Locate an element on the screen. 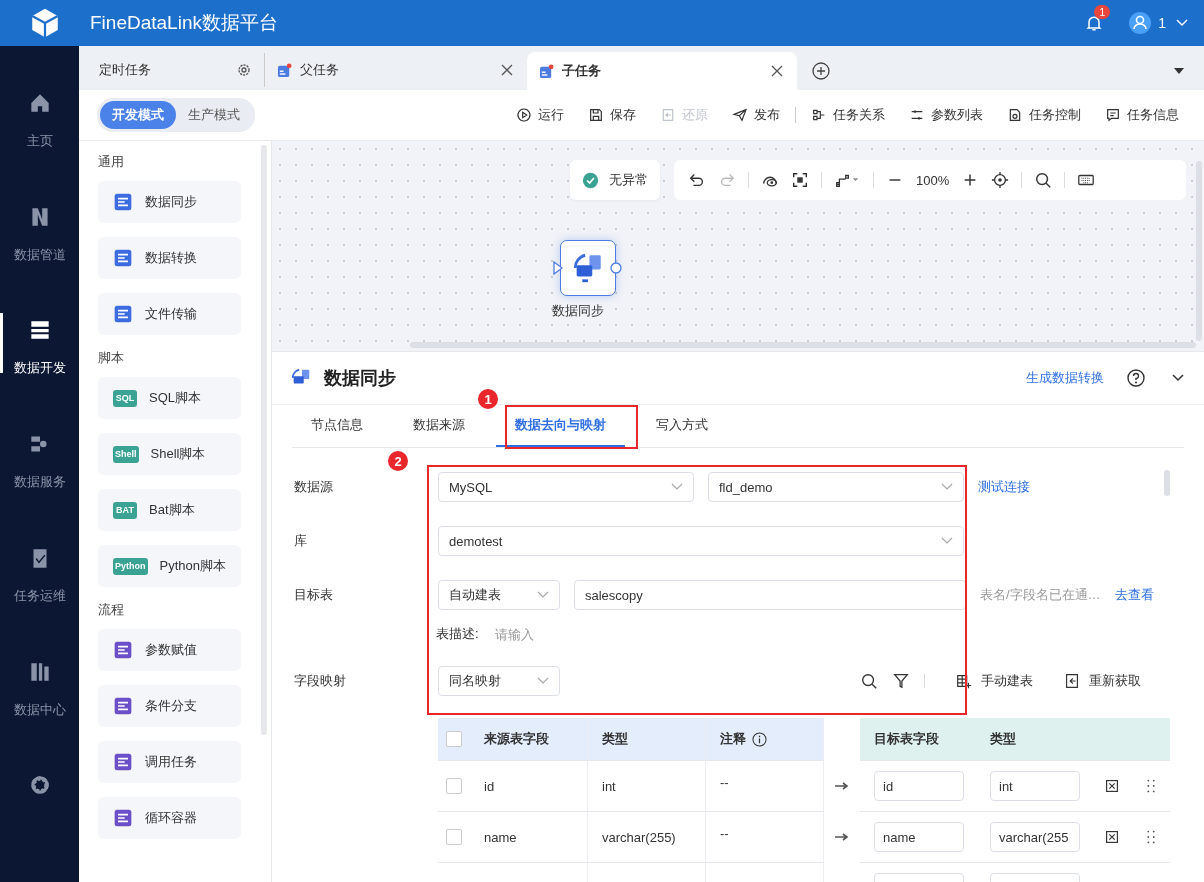 Image resolution: width=1204 pixels, height=882 pixels. task-tab: 子任务 is located at coordinates (662, 71).